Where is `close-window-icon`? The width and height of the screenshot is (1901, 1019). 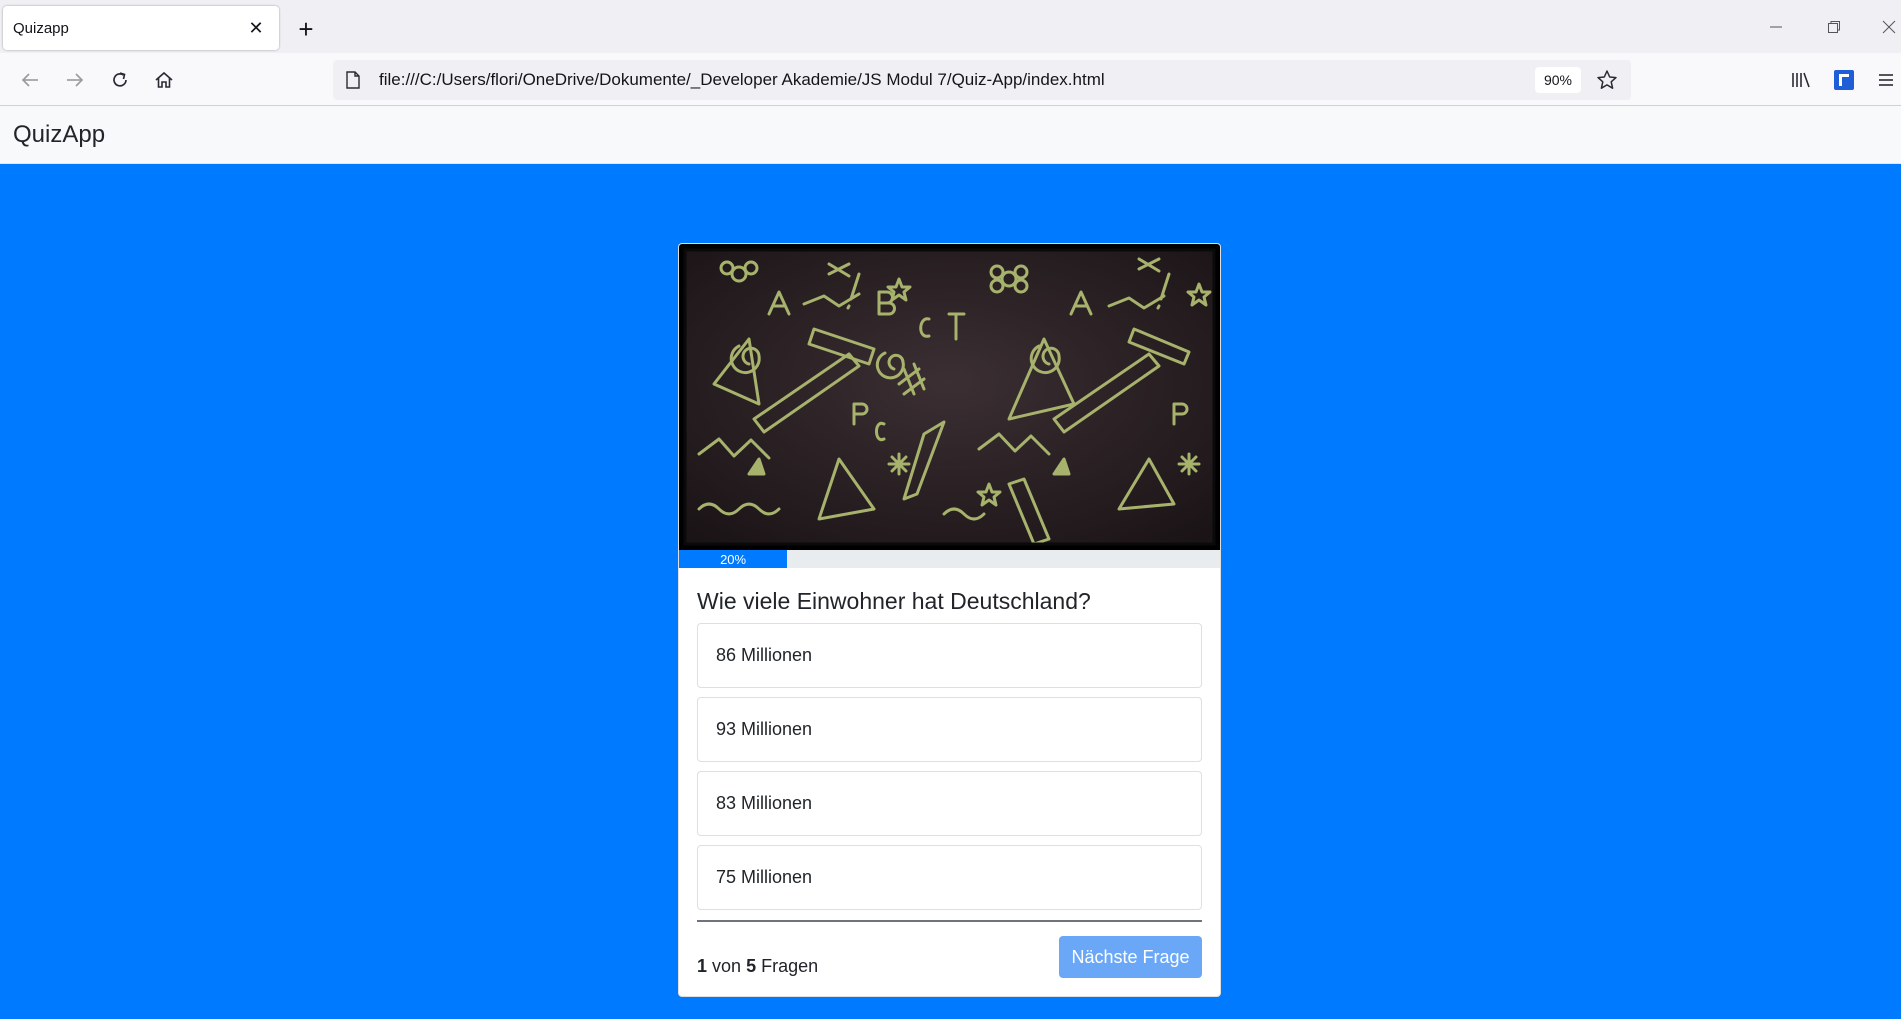 close-window-icon is located at coordinates (1883, 27).